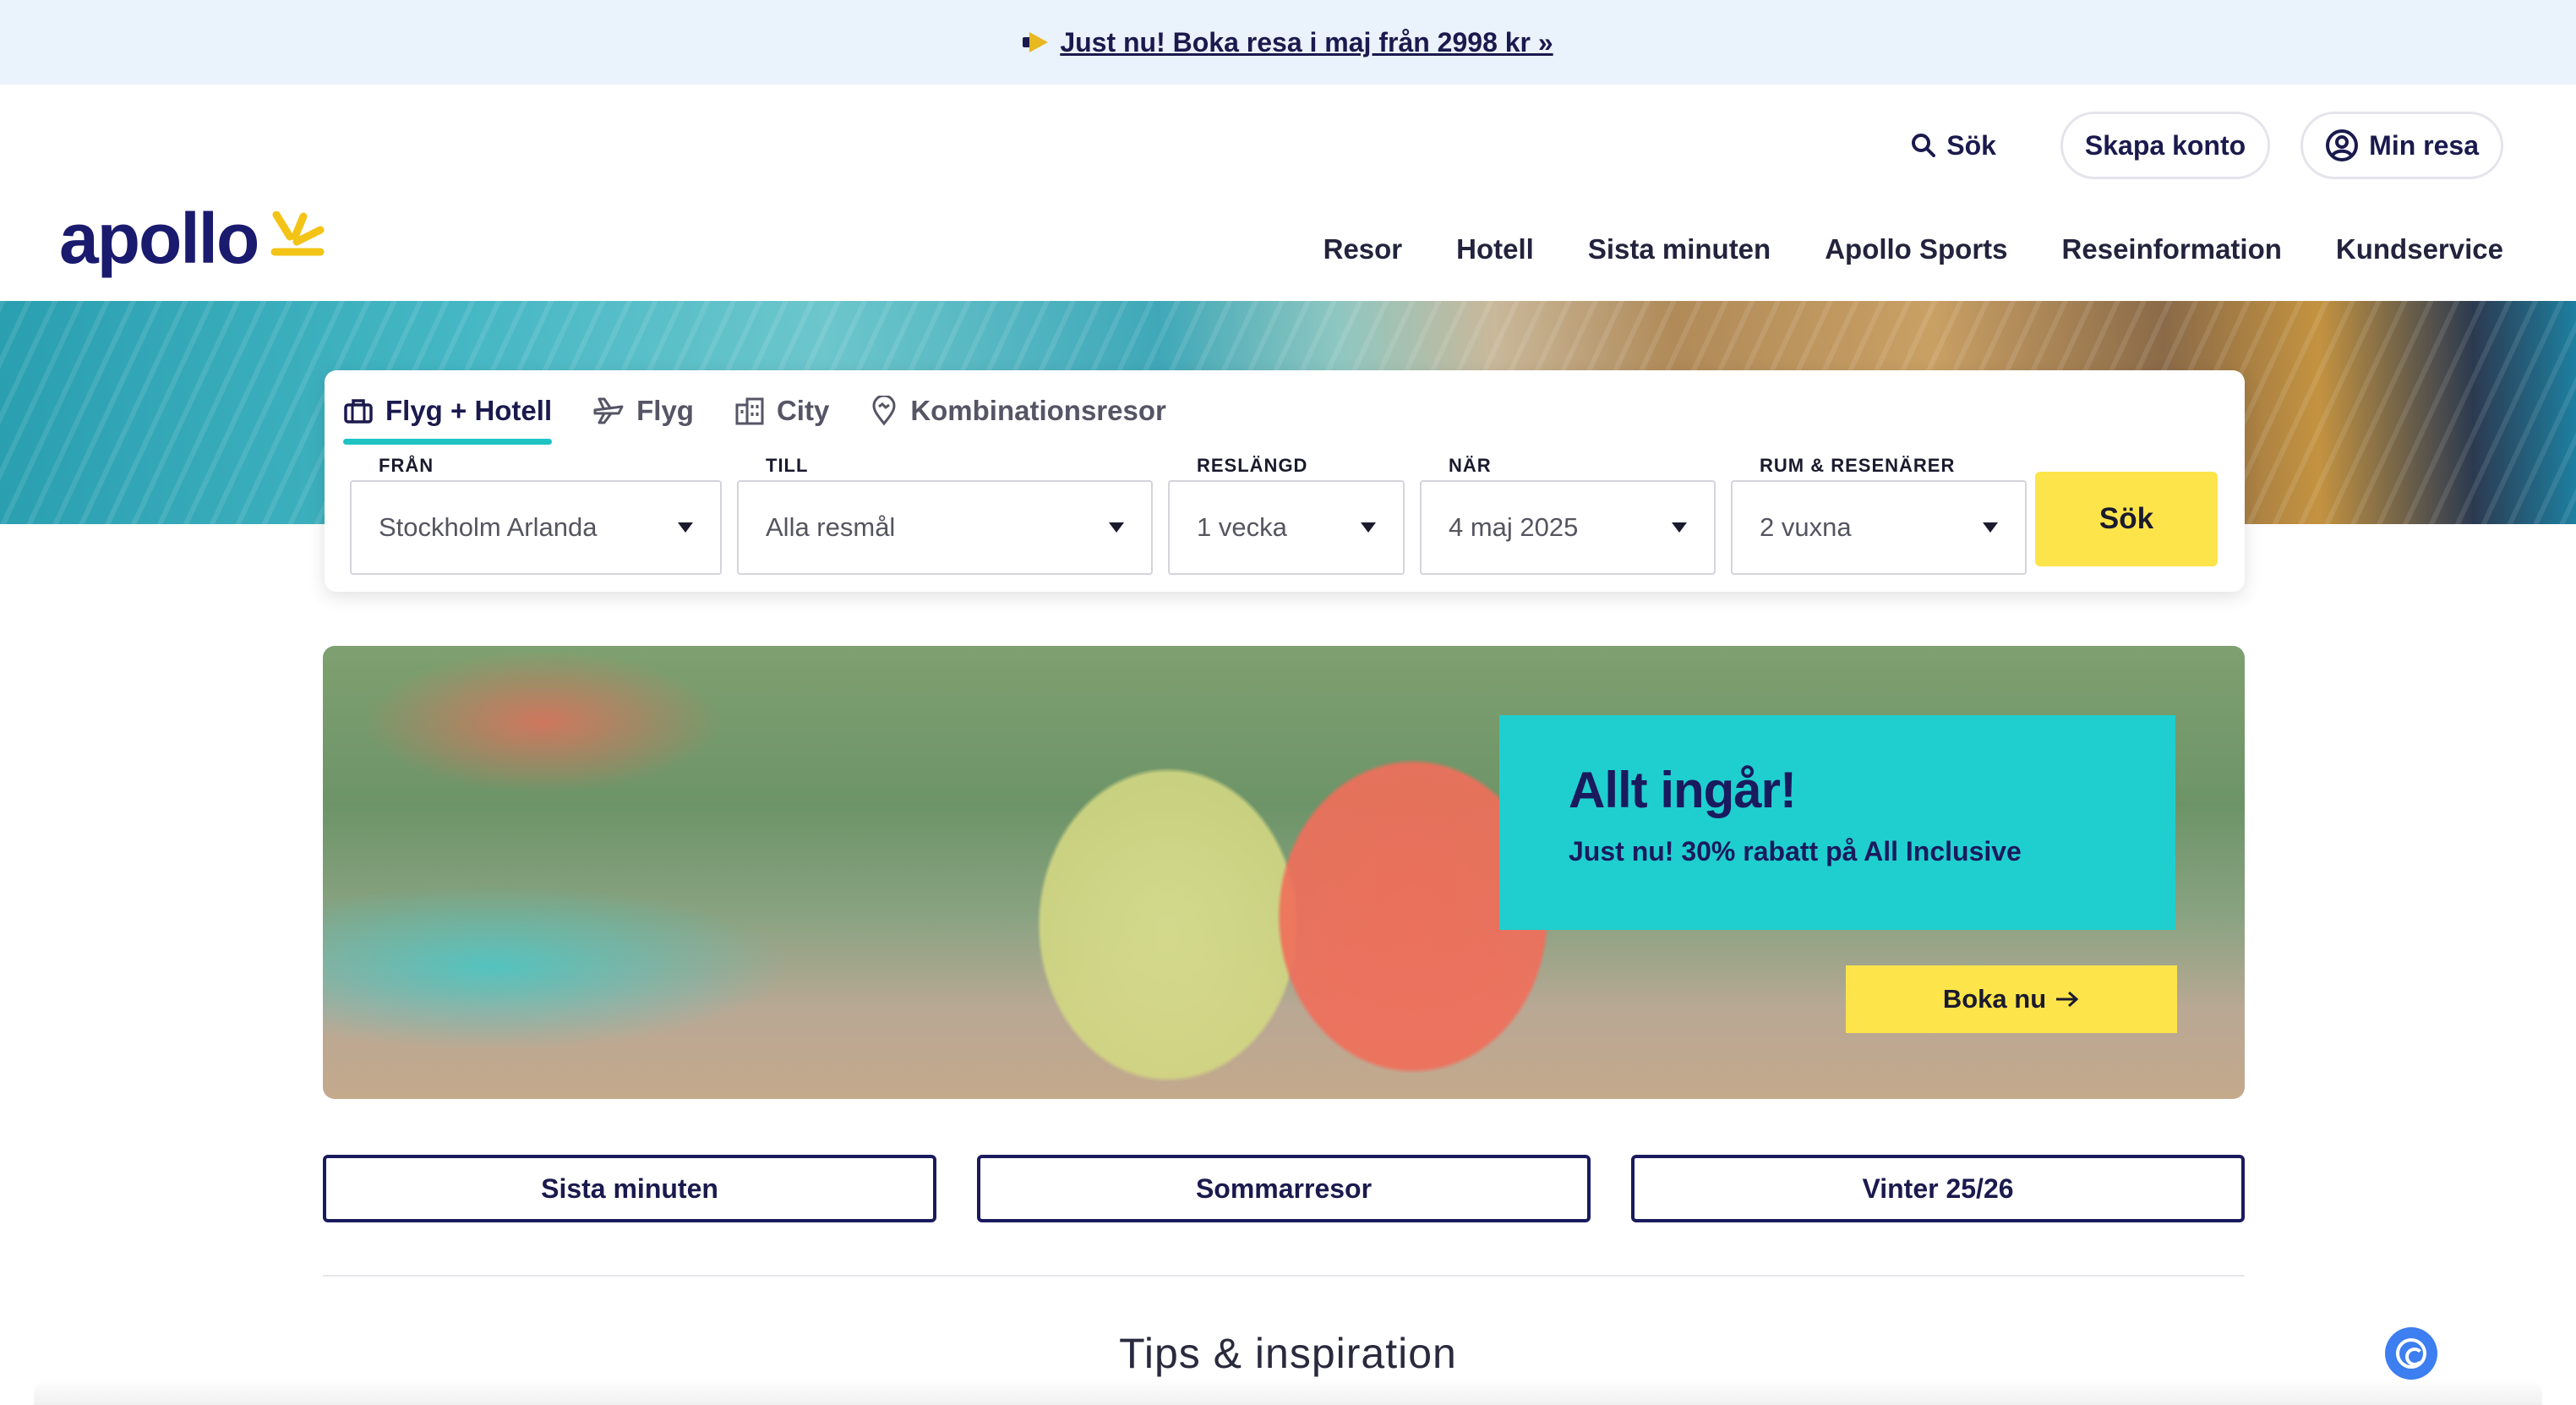 This screenshot has width=2576, height=1405. Describe the element at coordinates (1806, 527) in the screenshot. I see `travellers-value: 2 vuxna` at that location.